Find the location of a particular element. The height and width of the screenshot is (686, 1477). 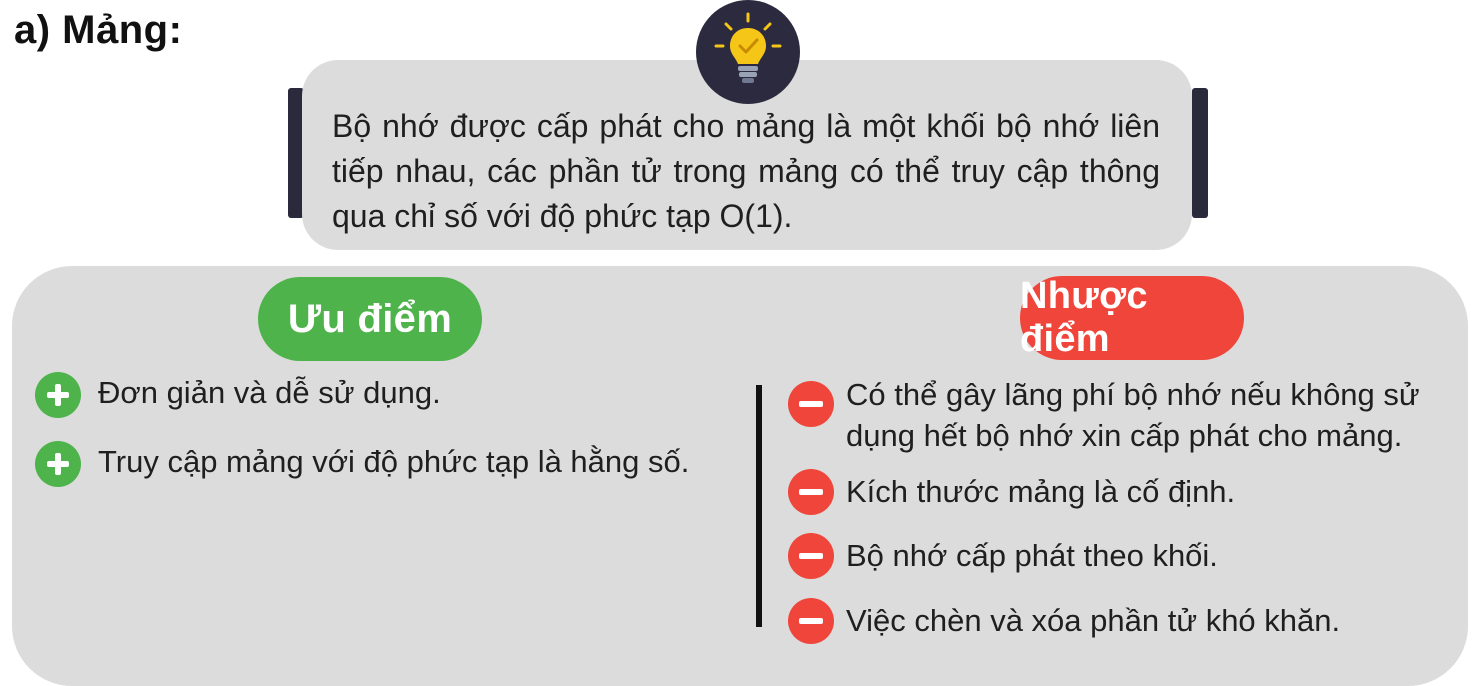

cons-title: Nhược điểm is located at coordinates (1132, 317).